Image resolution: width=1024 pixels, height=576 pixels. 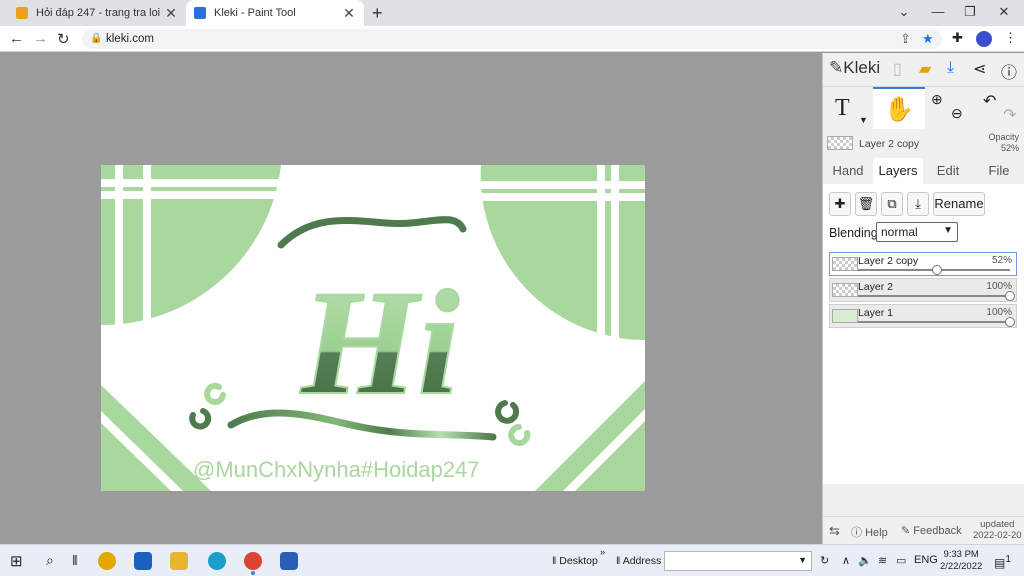 What do you see at coordinates (925, 69) in the screenshot?
I see `open-folder-icon: ▰` at bounding box center [925, 69].